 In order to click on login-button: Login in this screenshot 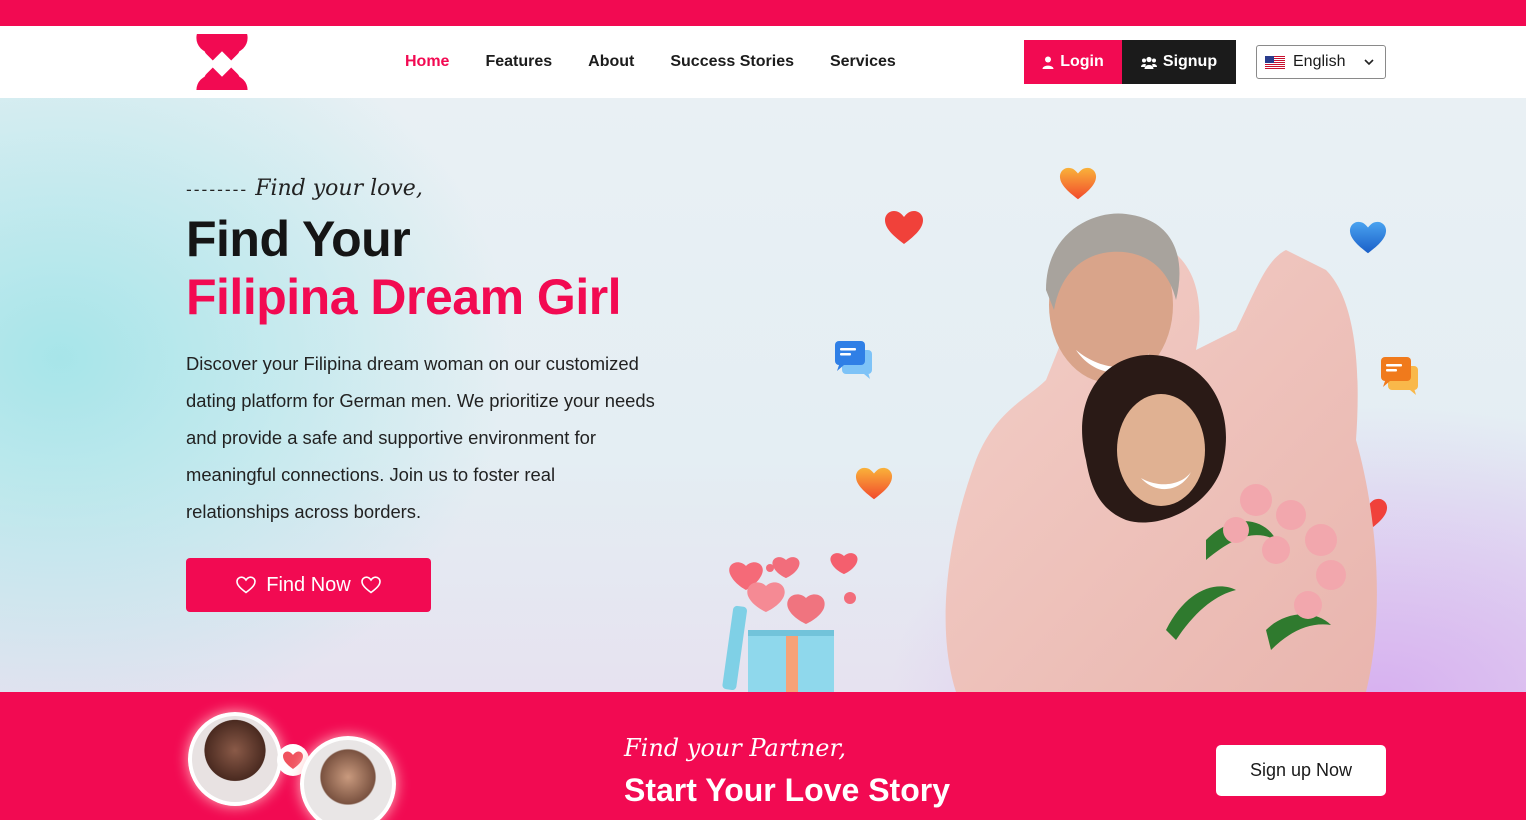, I will do `click(1073, 62)`.